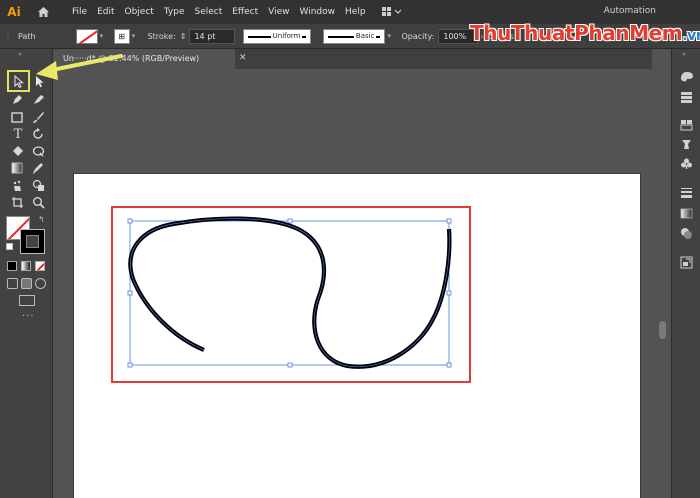 This screenshot has height=498, width=700. Describe the element at coordinates (686, 97) in the screenshot. I see `layers-panel-icon` at that location.